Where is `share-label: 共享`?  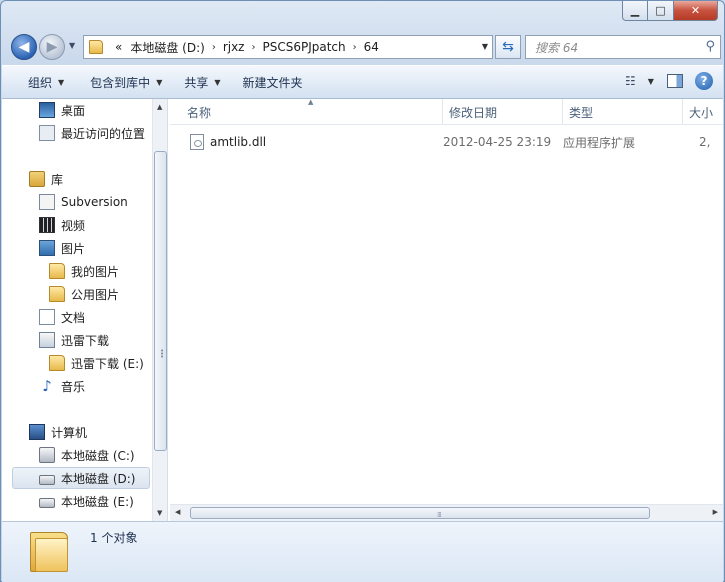
share-label: 共享 is located at coordinates (196, 82).